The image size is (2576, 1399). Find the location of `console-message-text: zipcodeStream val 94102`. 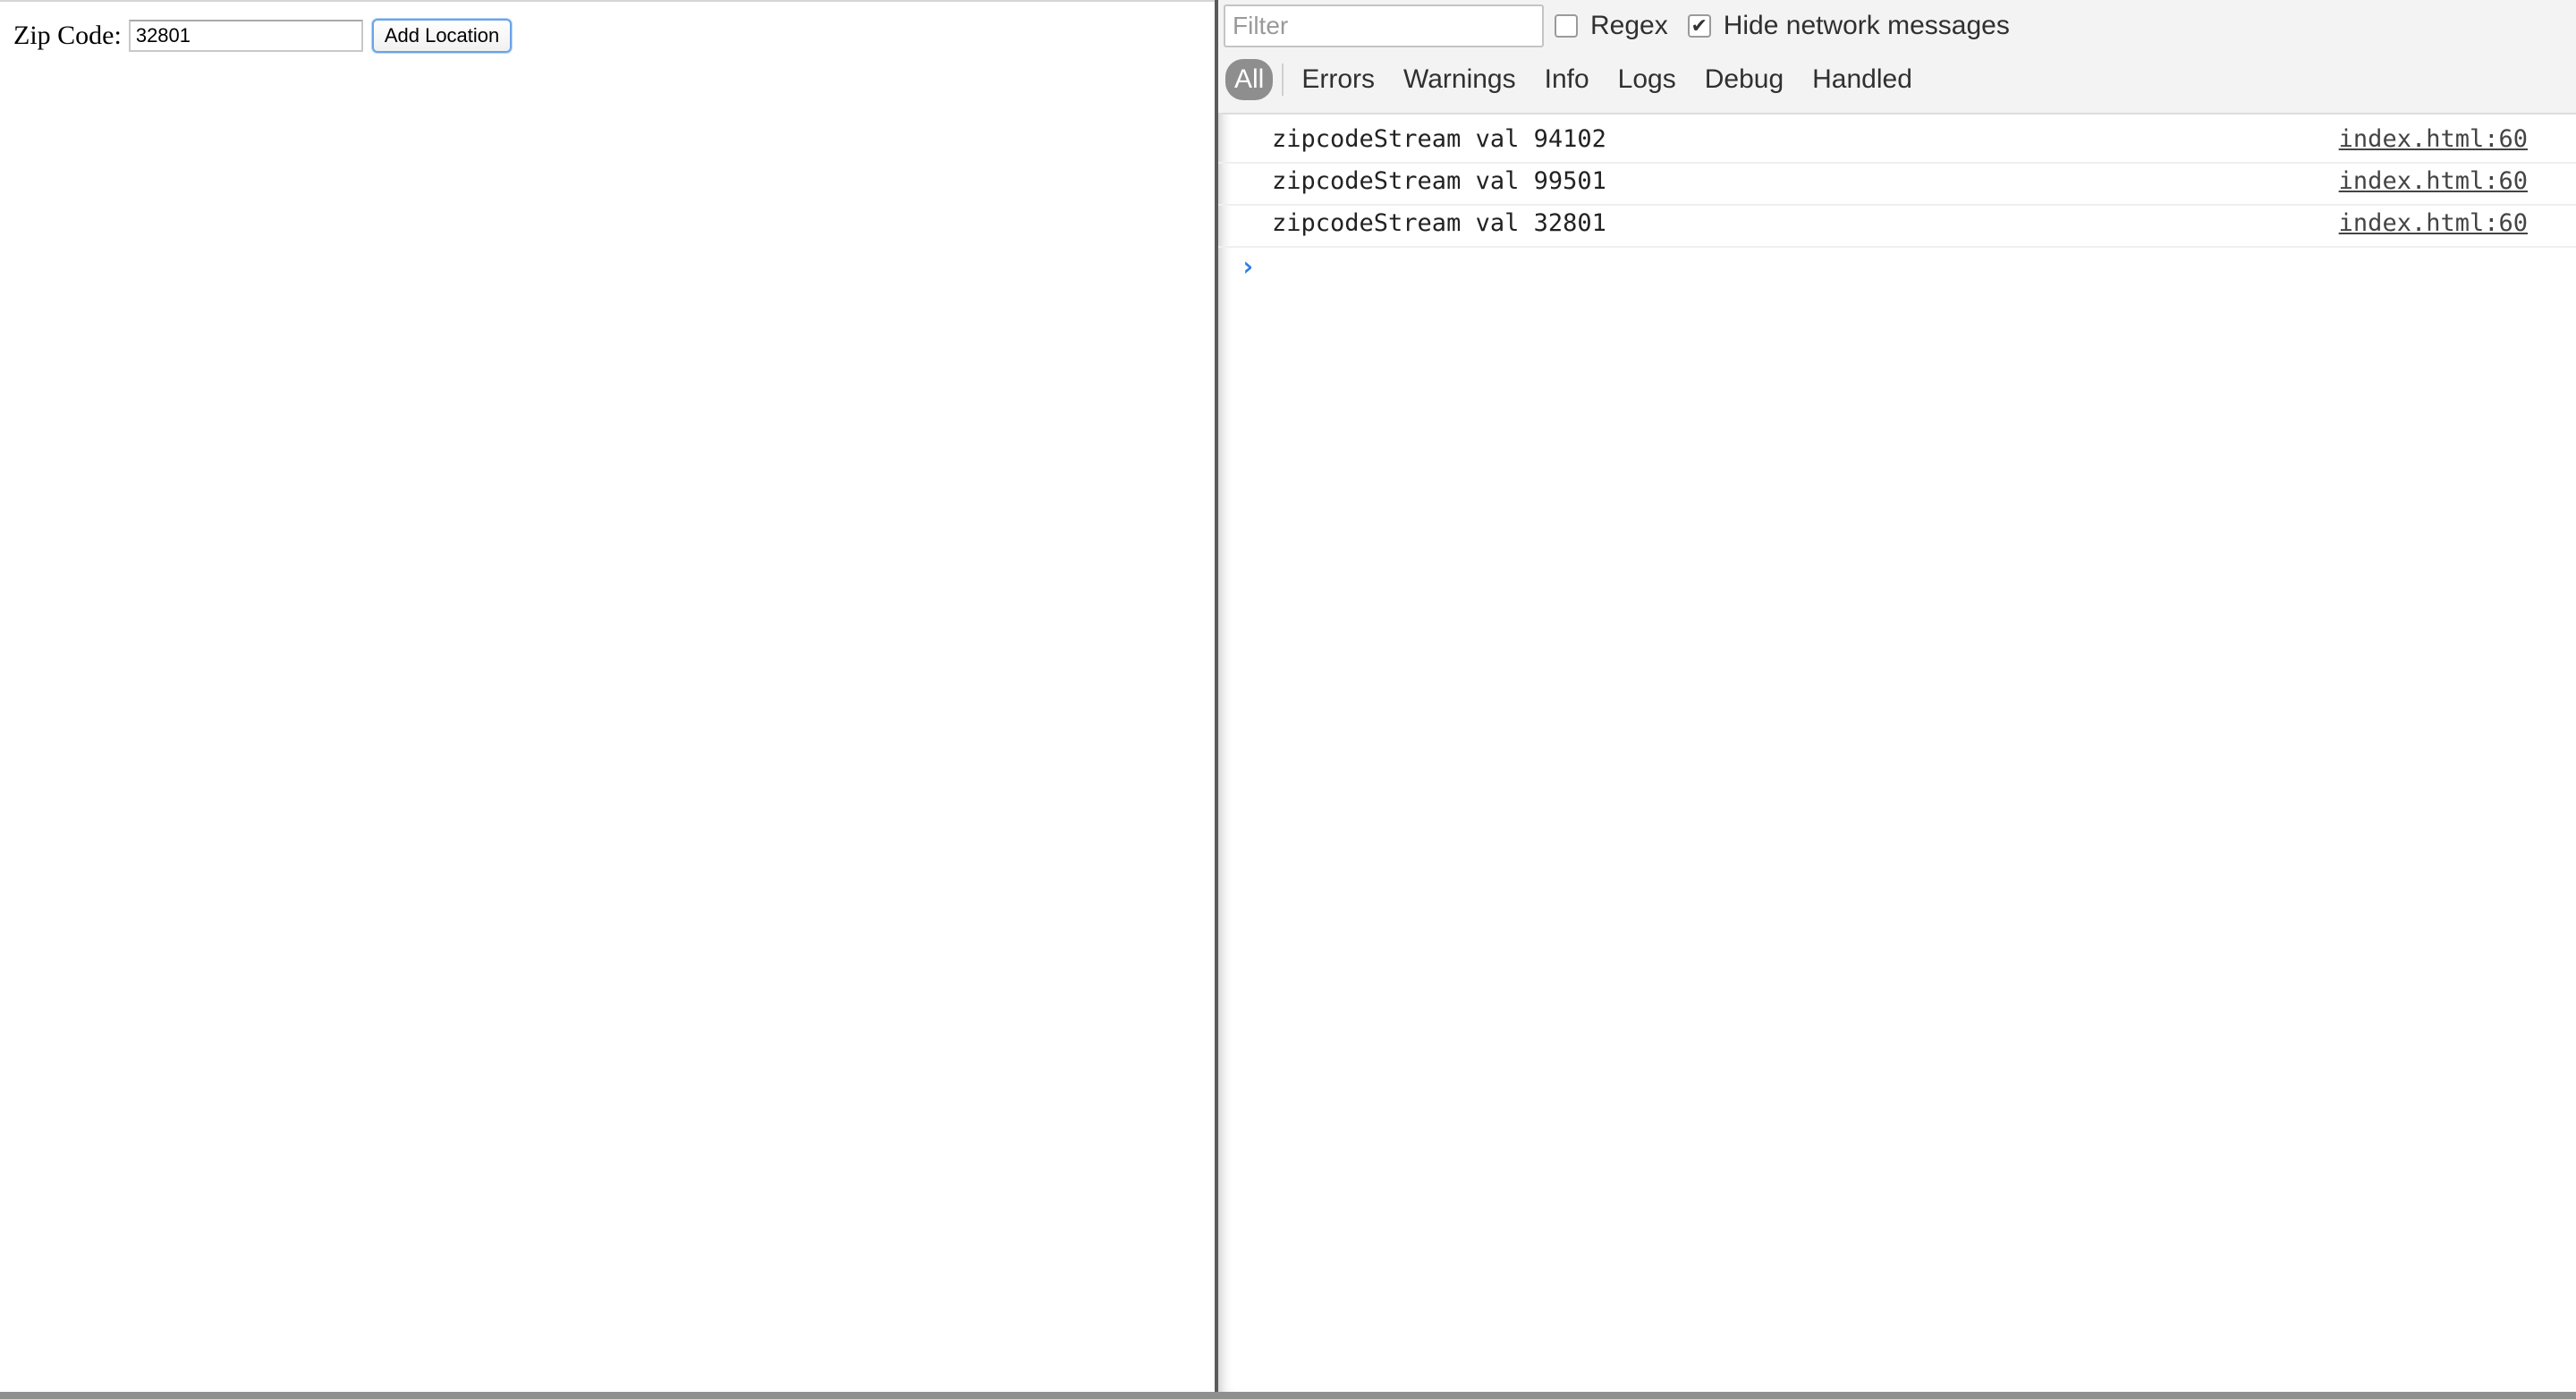

console-message-text: zipcodeStream val 94102 is located at coordinates (1439, 139).